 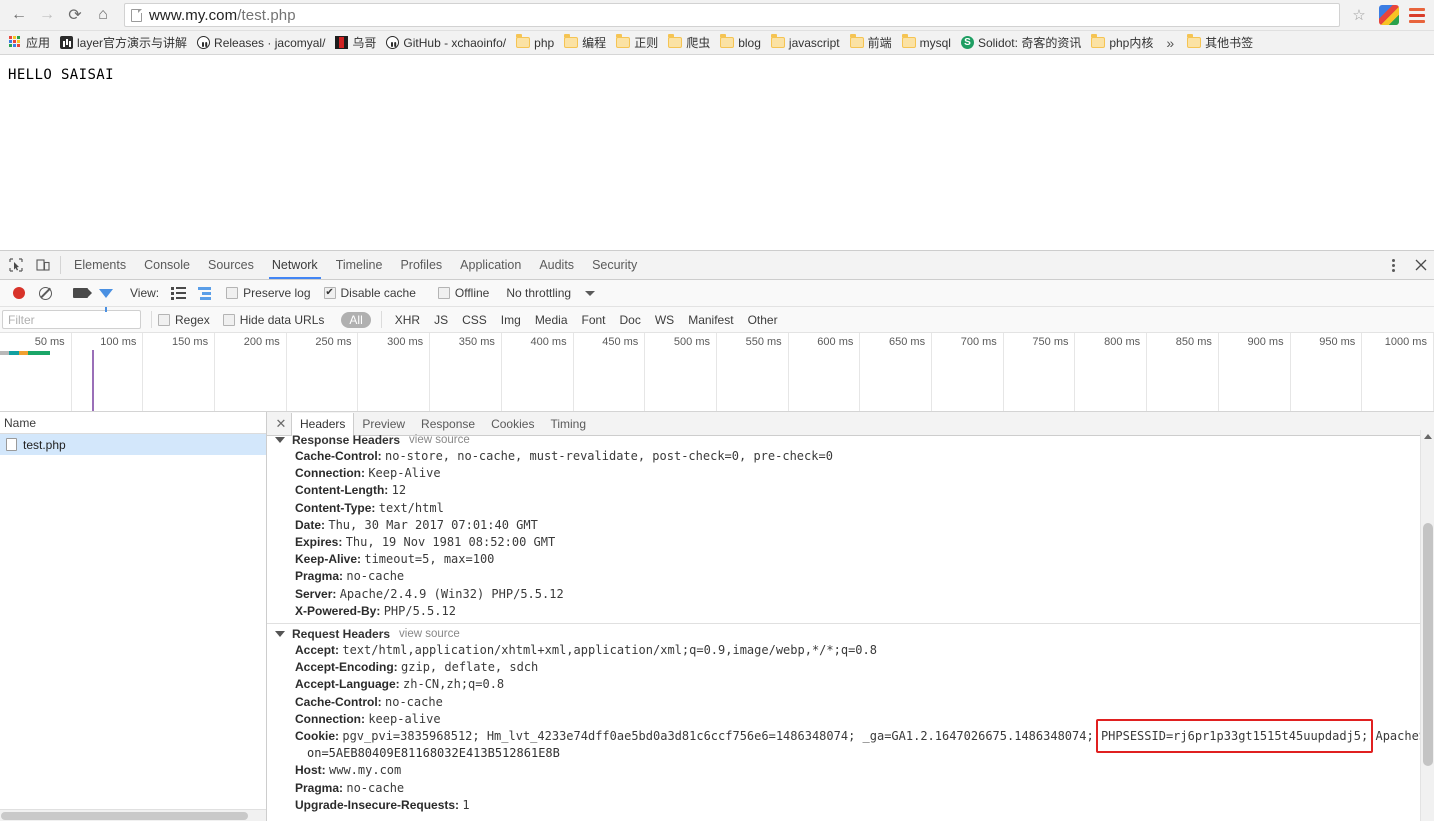 What do you see at coordinates (474, 320) in the screenshot?
I see `filter-type-css: CSS` at bounding box center [474, 320].